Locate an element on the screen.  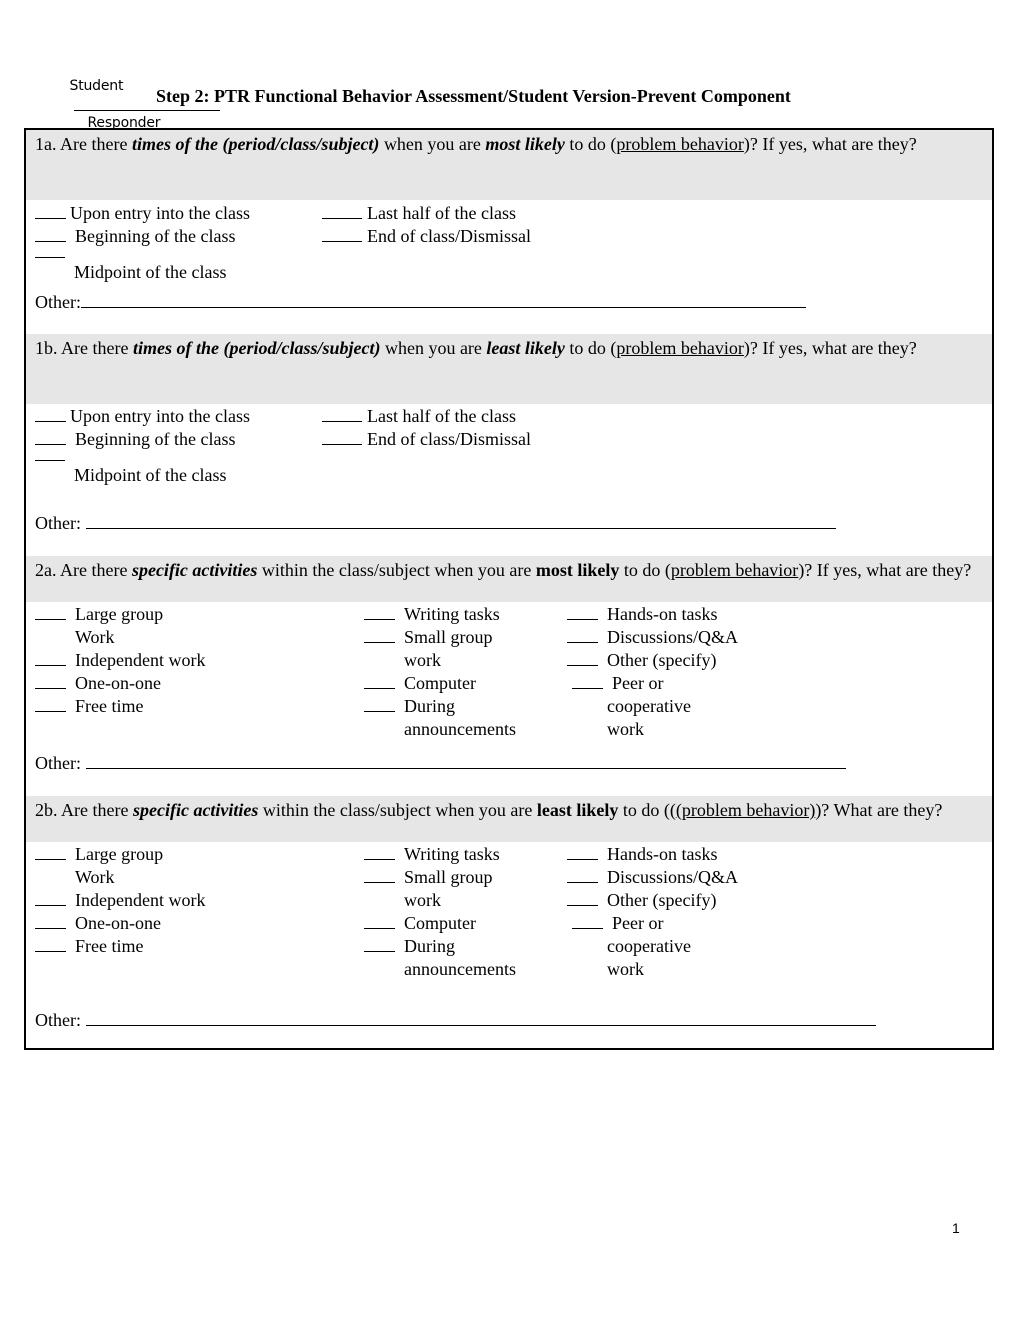
q2a-option: During is located at coordinates (409, 706).